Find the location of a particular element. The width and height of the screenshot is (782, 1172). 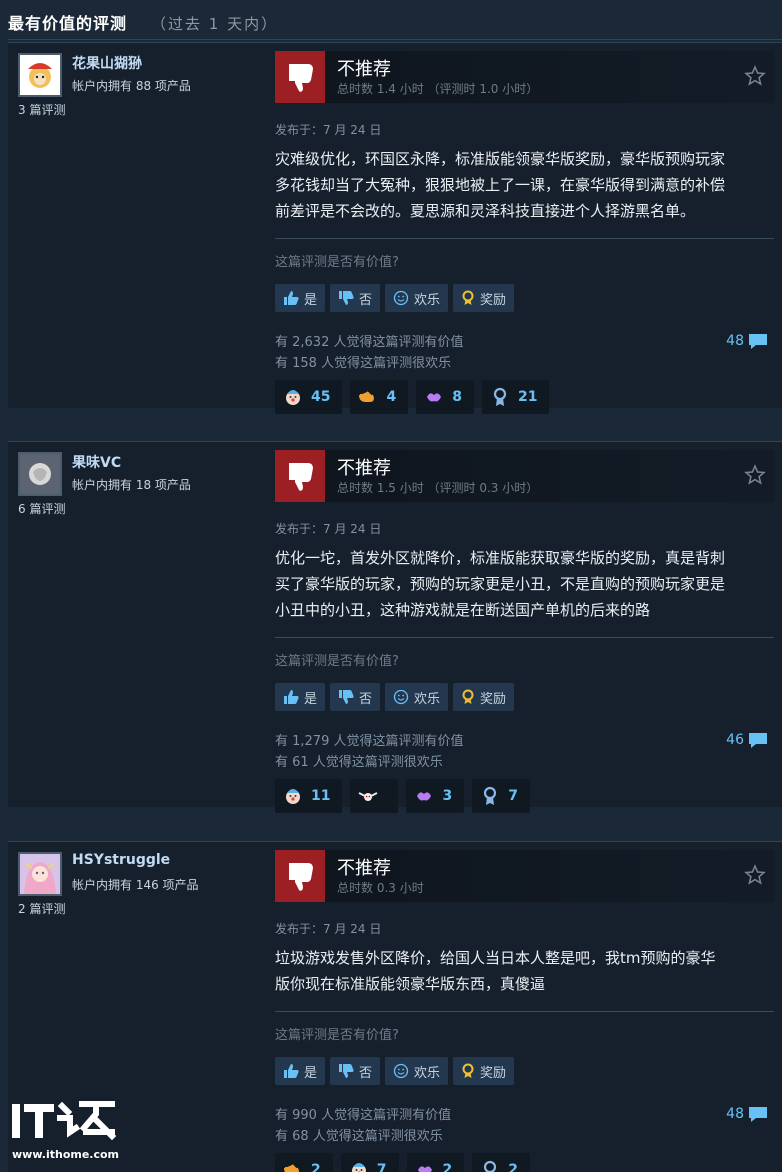

funny-count: 有 158 人觉得这篇评测很欢乐 is located at coordinates (363, 363).